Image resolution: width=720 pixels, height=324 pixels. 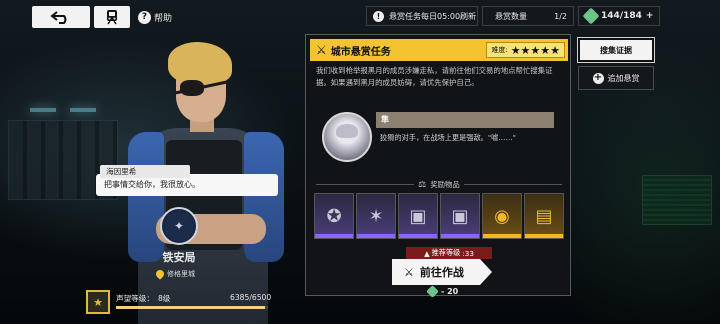 I want to click on dialogue-line: 把事情交给你，我很放心。, so click(x=152, y=184).